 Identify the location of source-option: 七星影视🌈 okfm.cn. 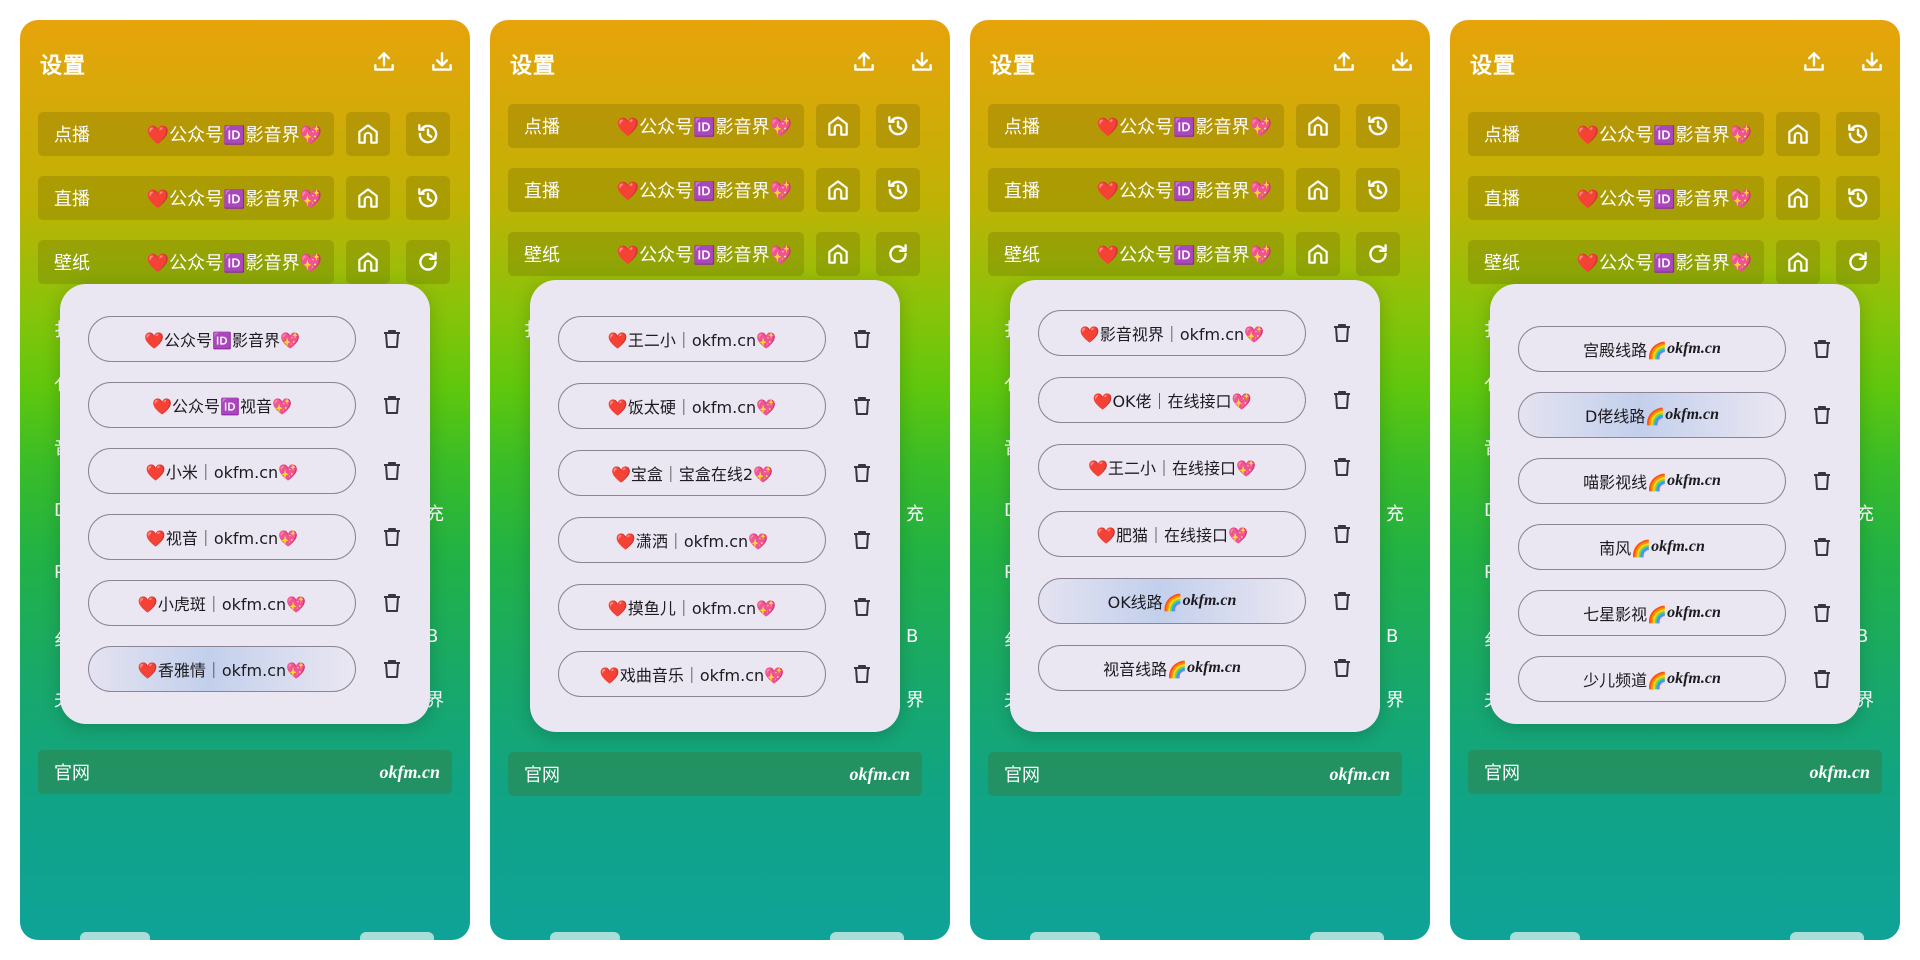
(1652, 613).